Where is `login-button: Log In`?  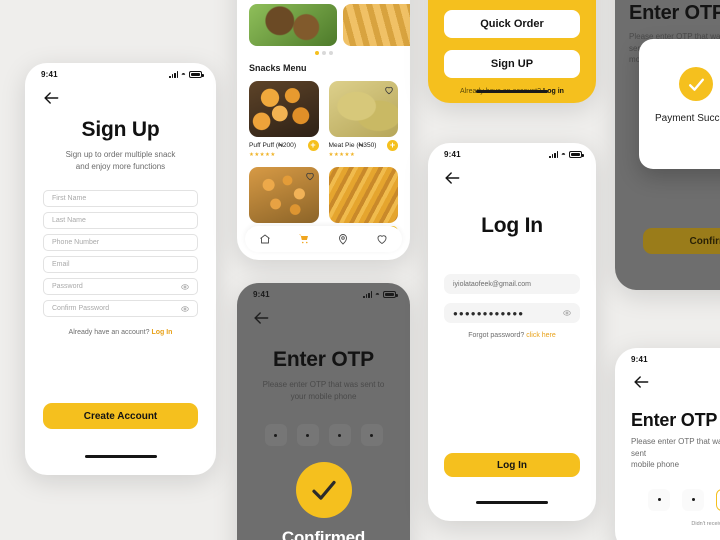 login-button: Log In is located at coordinates (512, 465).